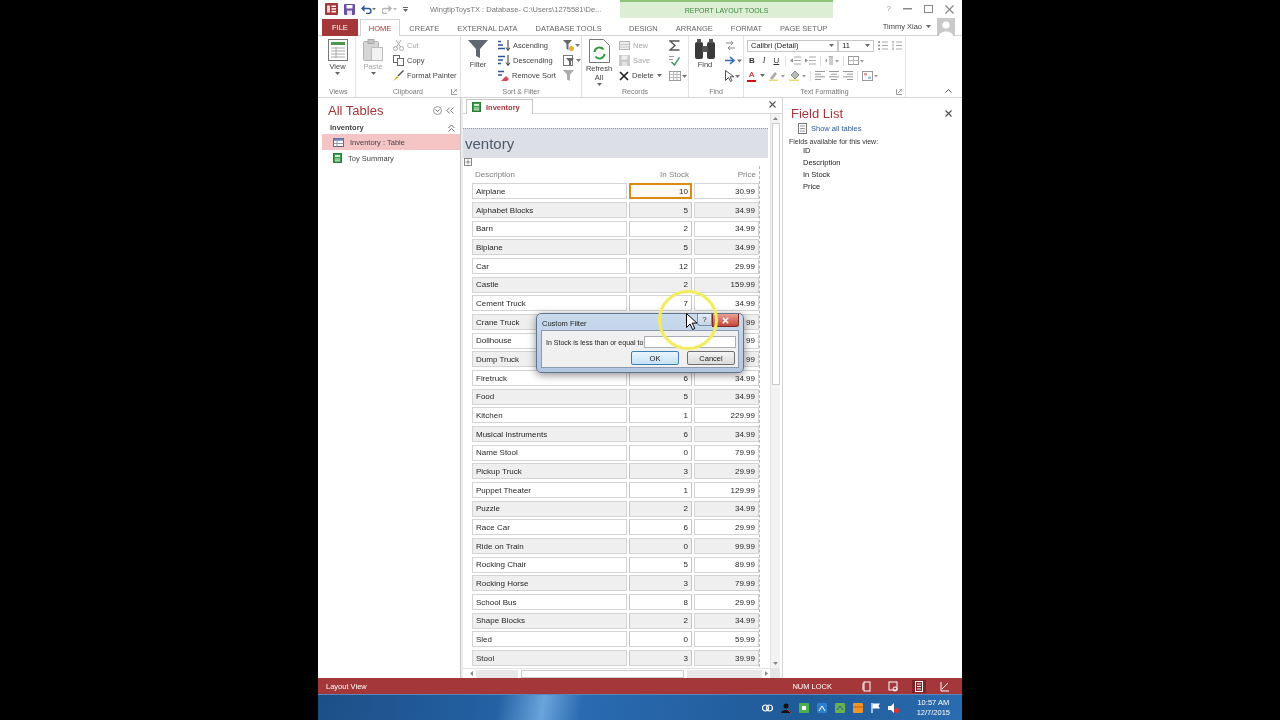  I want to click on table-cell: Kitchen, so click(549, 415).